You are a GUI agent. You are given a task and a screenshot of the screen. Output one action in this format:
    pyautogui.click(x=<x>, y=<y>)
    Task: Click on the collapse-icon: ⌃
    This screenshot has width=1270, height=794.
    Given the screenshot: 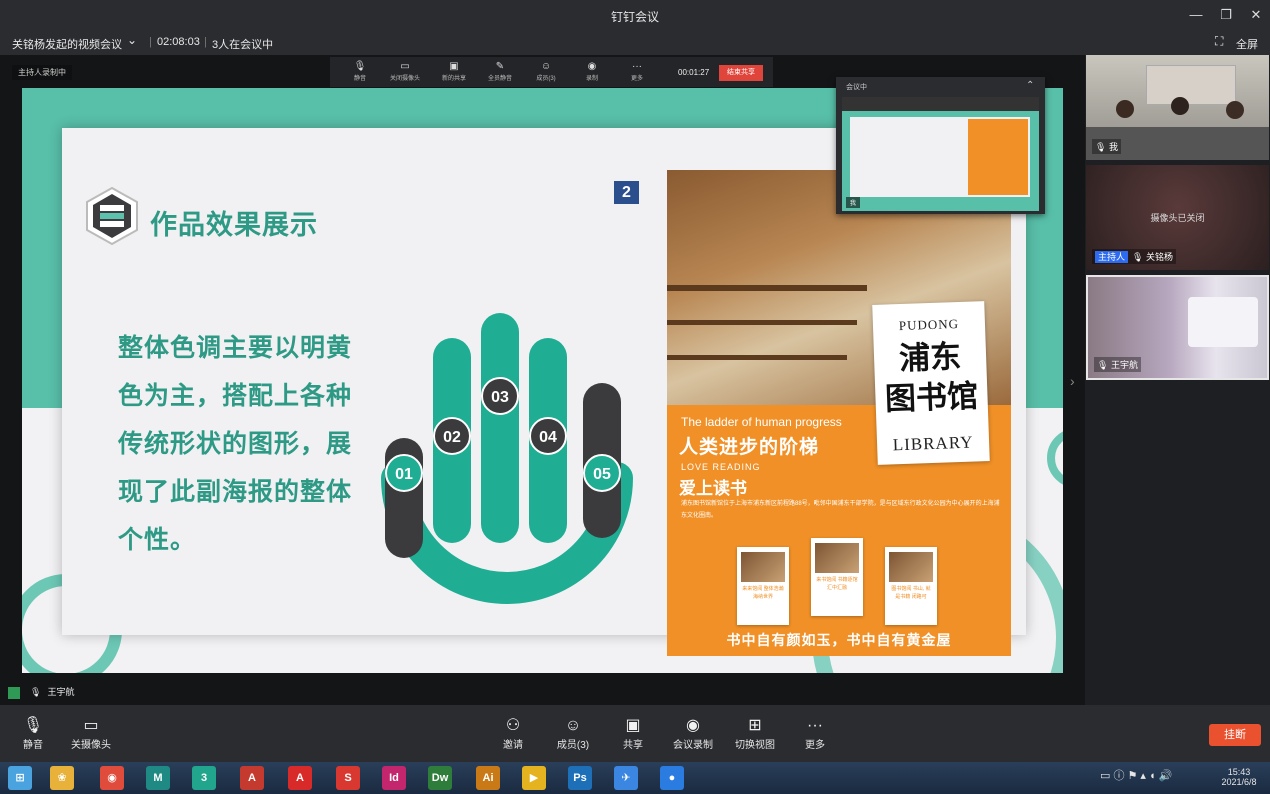 What is the action you would take?
    pyautogui.click(x=1030, y=85)
    